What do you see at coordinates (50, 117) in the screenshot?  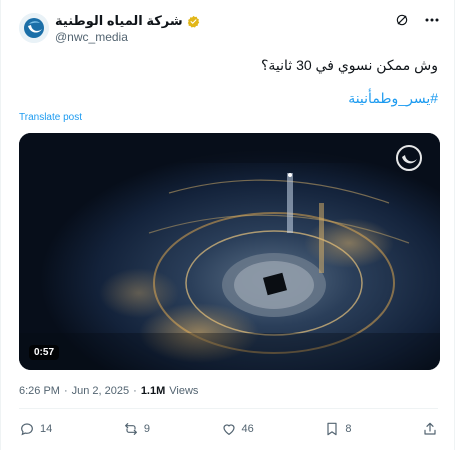 I see `translate-post-link: Translate post` at bounding box center [50, 117].